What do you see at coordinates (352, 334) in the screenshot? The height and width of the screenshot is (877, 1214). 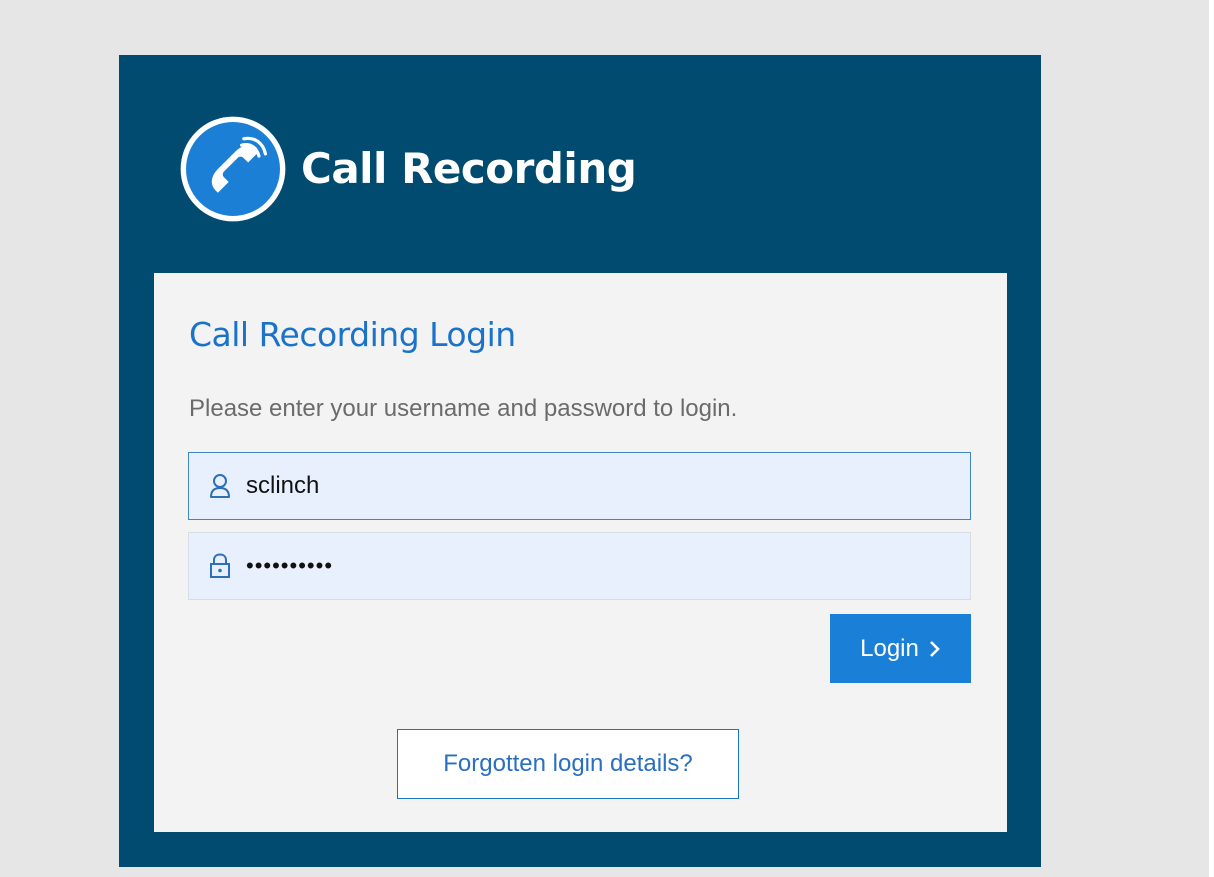 I see `login-title: Call Recording Login` at bounding box center [352, 334].